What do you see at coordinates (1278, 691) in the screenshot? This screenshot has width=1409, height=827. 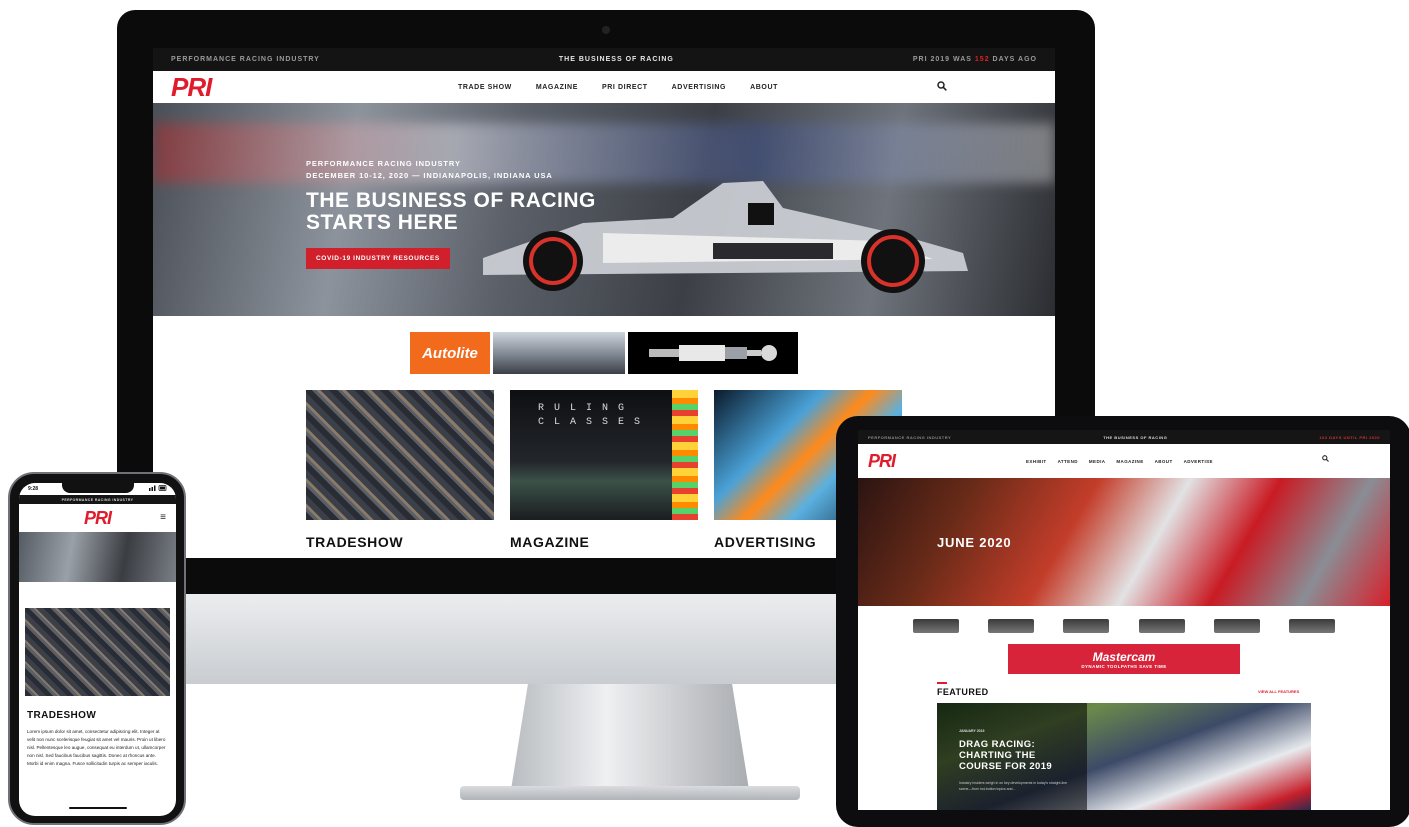 I see `view-all-features-link: VIEW ALL FEATURES` at bounding box center [1278, 691].